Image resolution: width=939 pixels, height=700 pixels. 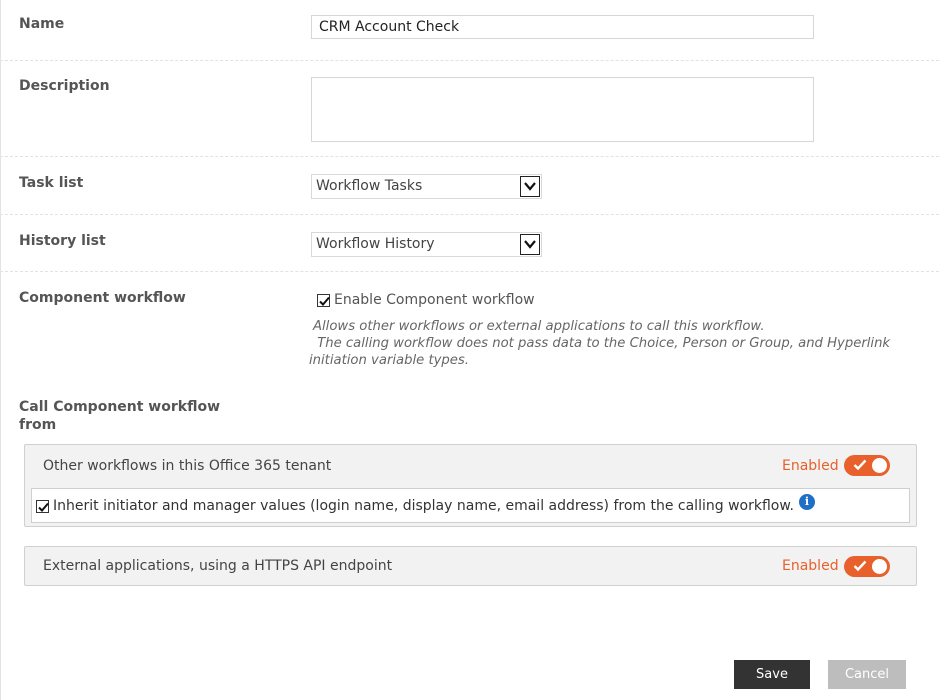 I want to click on history-list-value: Workflow History, so click(x=375, y=244).